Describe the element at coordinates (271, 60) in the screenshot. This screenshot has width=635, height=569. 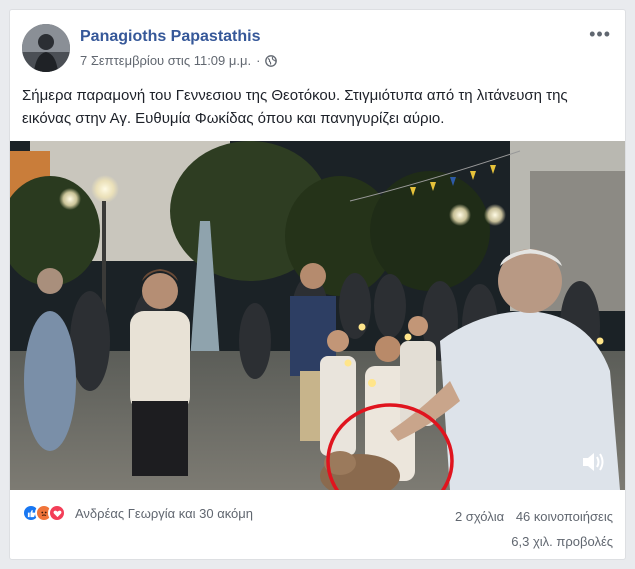
I see `globe-icon` at that location.